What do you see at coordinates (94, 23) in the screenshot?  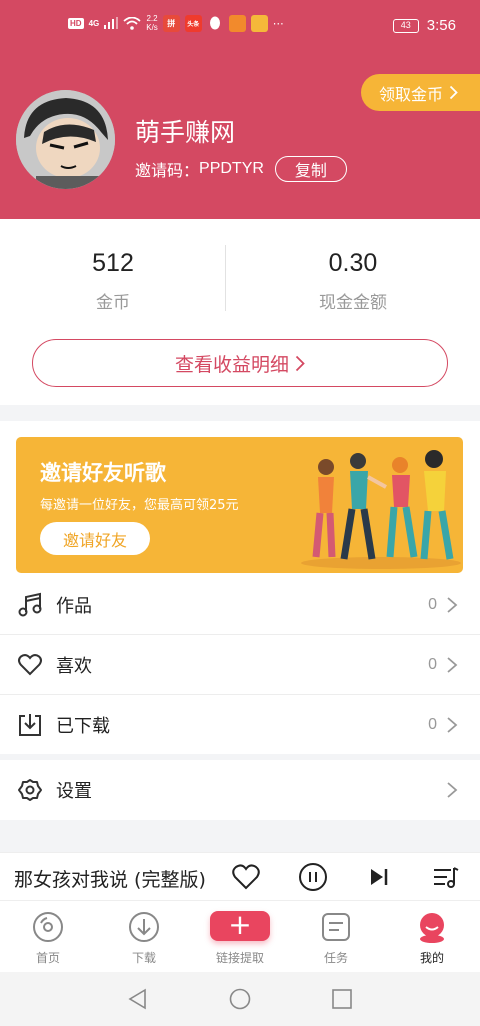 I see `network-type: 4G` at bounding box center [94, 23].